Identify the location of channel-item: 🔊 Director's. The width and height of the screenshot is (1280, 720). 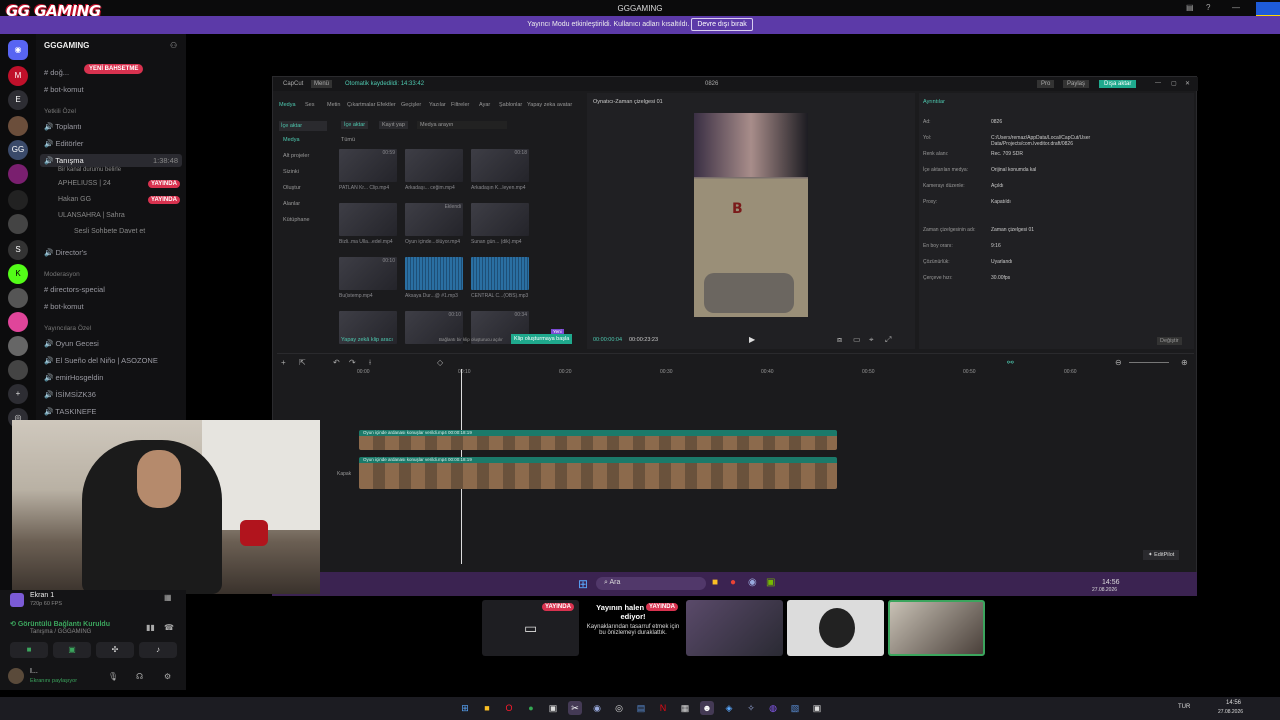
(114, 252).